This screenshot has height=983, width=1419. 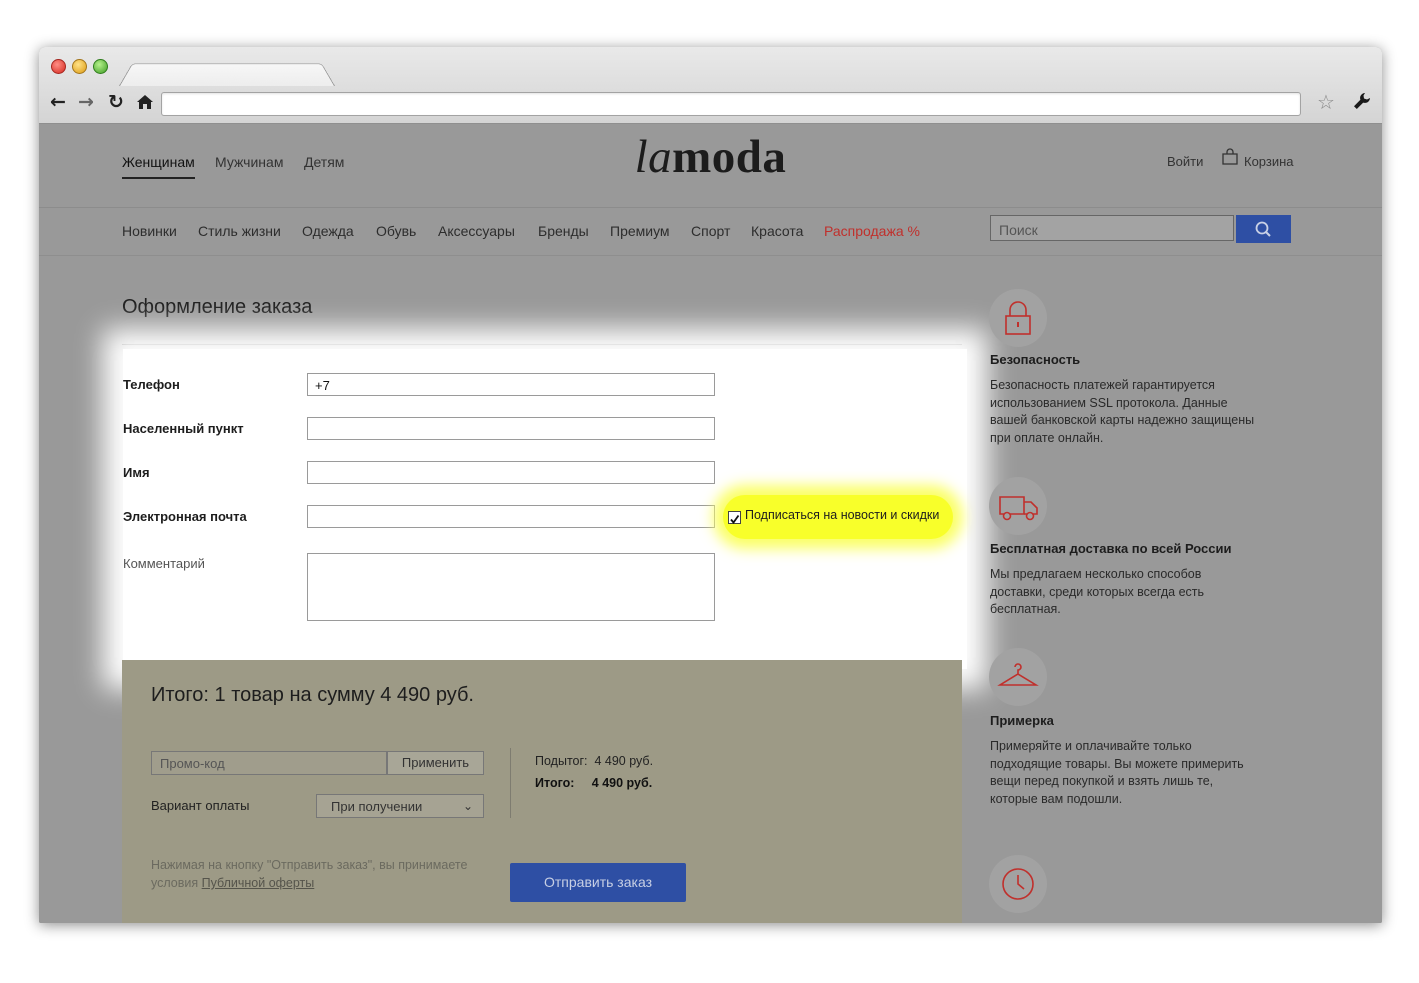 I want to click on checkmark-icon, so click(x=735, y=519).